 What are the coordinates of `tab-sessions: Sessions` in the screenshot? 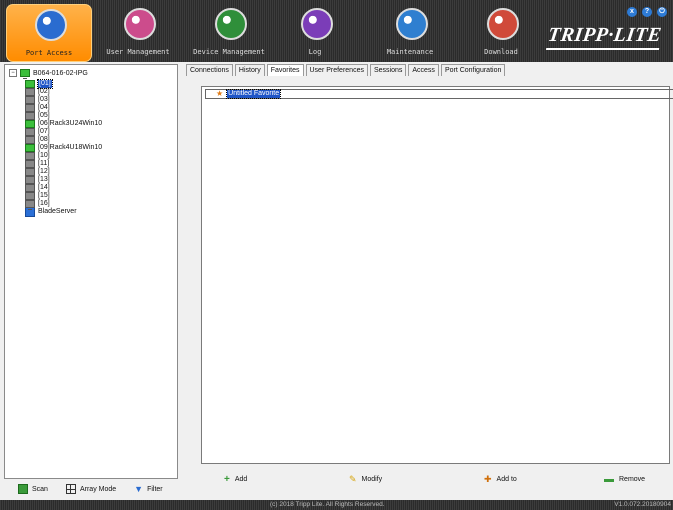 It's located at (388, 70).